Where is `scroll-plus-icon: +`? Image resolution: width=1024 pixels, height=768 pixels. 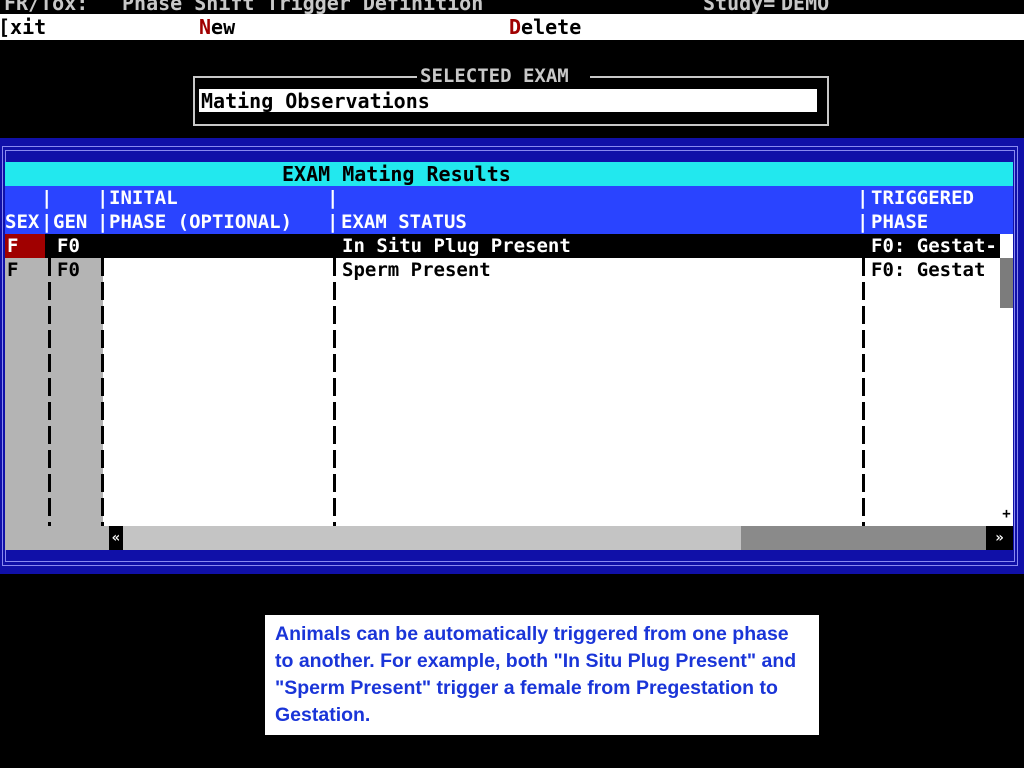
scroll-plus-icon: + is located at coordinates (1006, 514).